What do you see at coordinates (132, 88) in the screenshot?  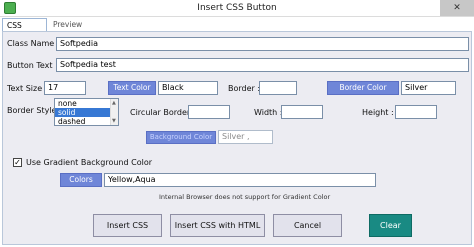 I see `text-color-button: Text Color` at bounding box center [132, 88].